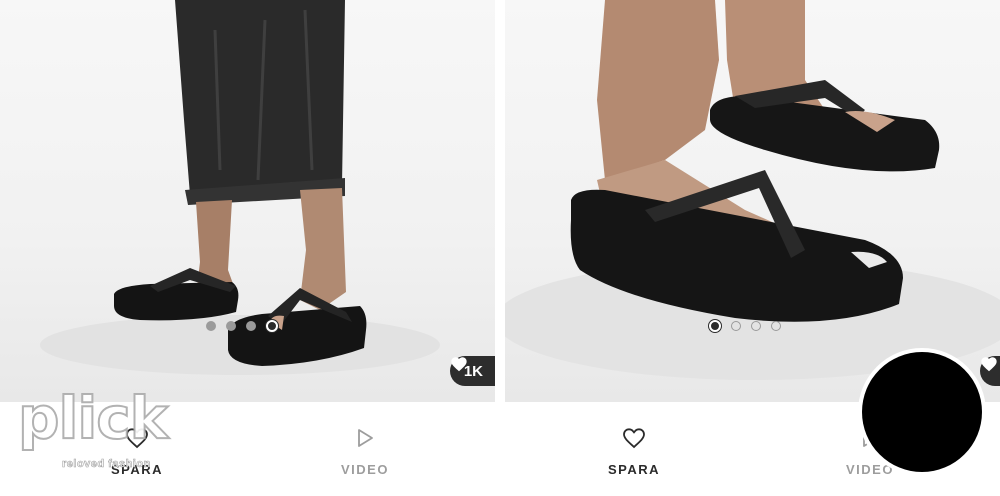 Image resolution: width=1000 pixels, height=496 pixels. I want to click on play-outline-icon, so click(365, 438).